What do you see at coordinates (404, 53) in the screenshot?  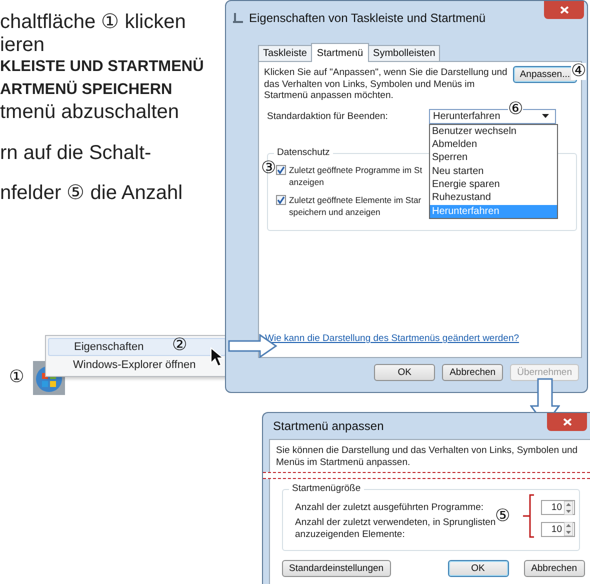 I see `tab: Symbolleisten` at bounding box center [404, 53].